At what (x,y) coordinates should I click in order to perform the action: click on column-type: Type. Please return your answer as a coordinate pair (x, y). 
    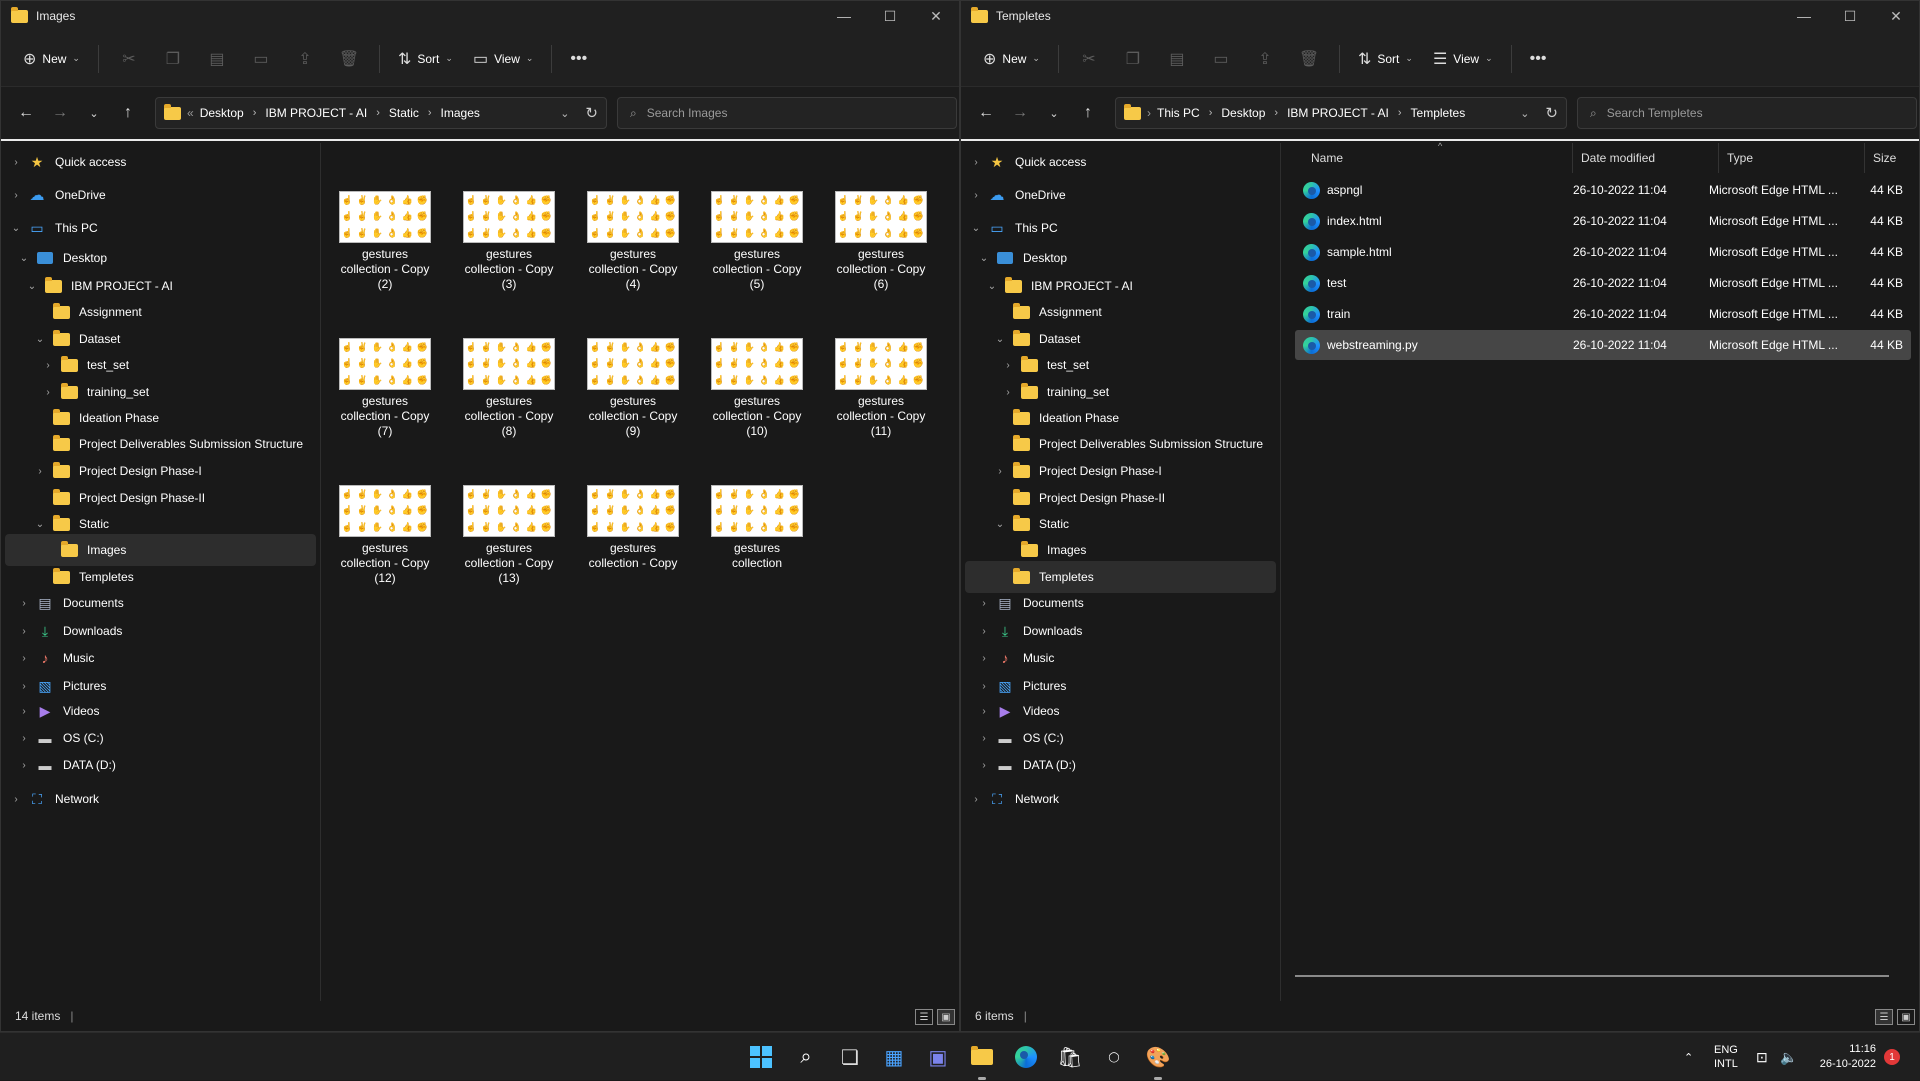
    Looking at the image, I should click on (1792, 158).